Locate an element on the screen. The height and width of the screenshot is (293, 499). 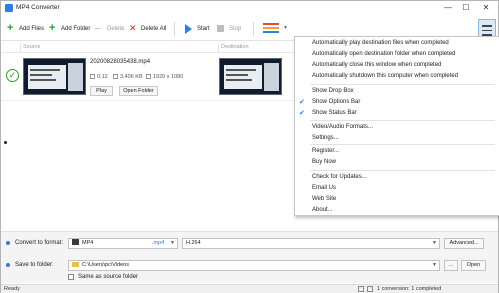
same-as-source-checkbox is located at coordinates (71, 277).